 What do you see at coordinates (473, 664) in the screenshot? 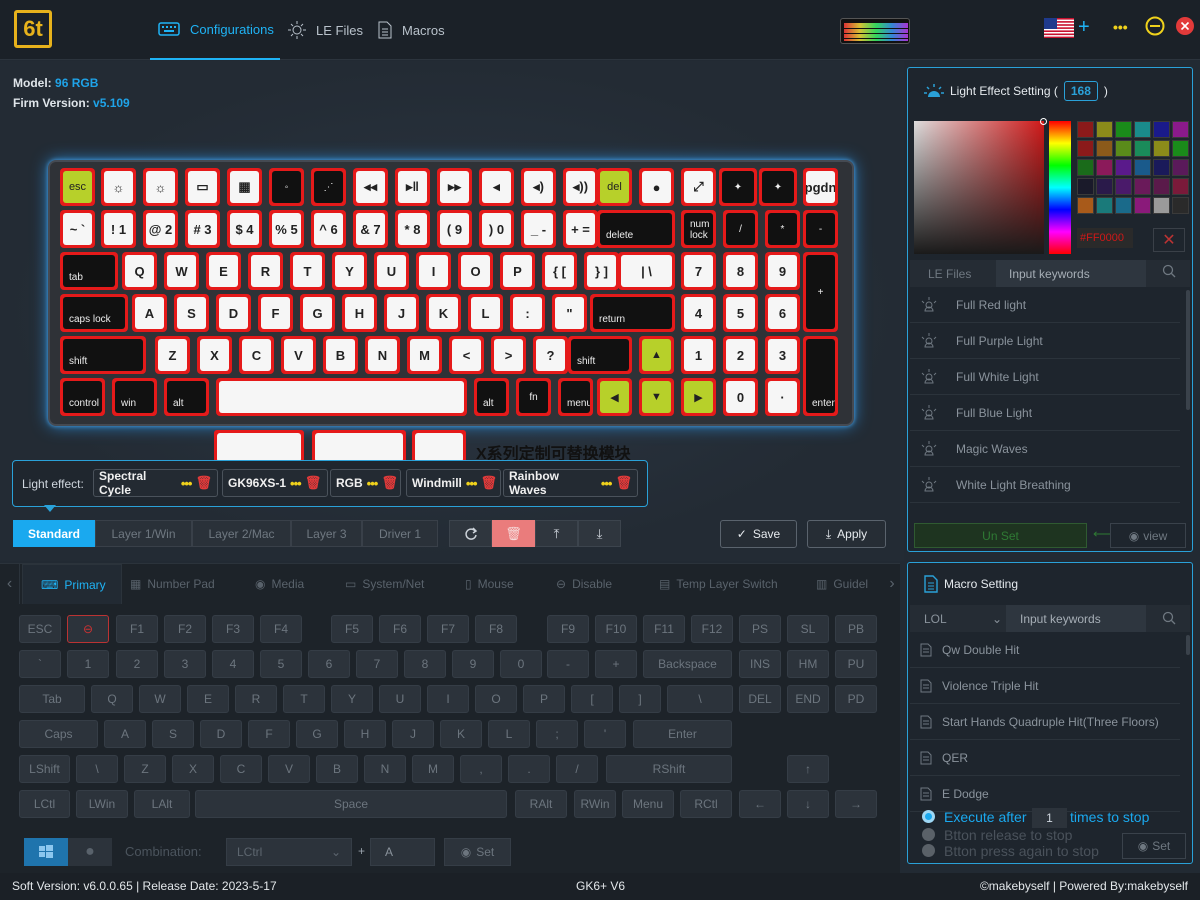
I see `picker-key: 9` at bounding box center [473, 664].